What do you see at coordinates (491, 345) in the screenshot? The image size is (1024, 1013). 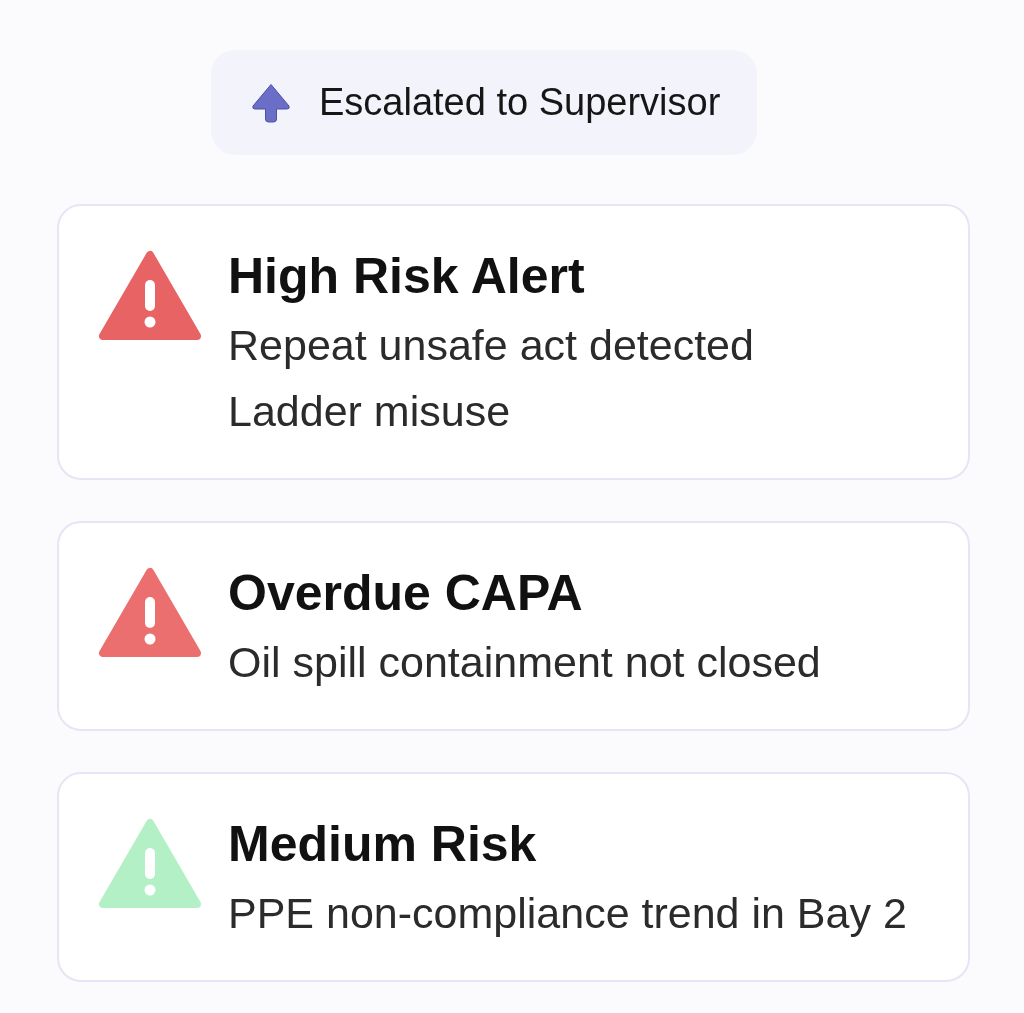 I see `alert-description: Repeat unsafe act detected` at bounding box center [491, 345].